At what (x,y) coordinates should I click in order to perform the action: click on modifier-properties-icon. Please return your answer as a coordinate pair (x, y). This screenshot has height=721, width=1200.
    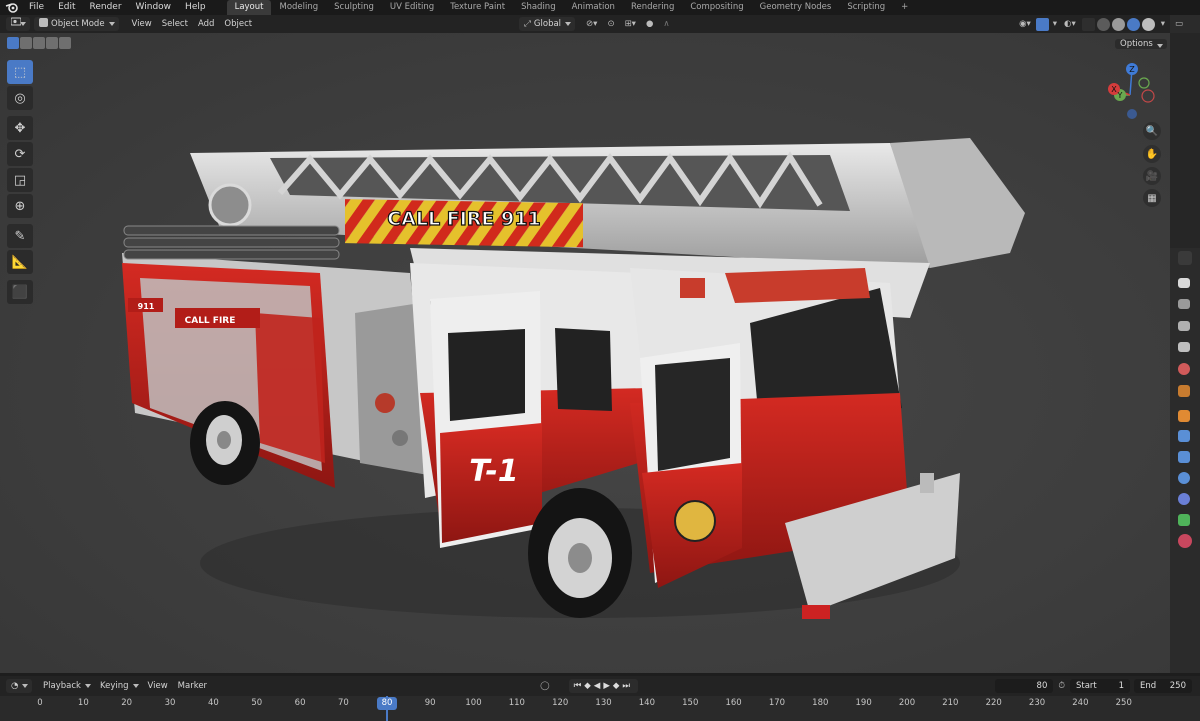
    Looking at the image, I should click on (1184, 436).